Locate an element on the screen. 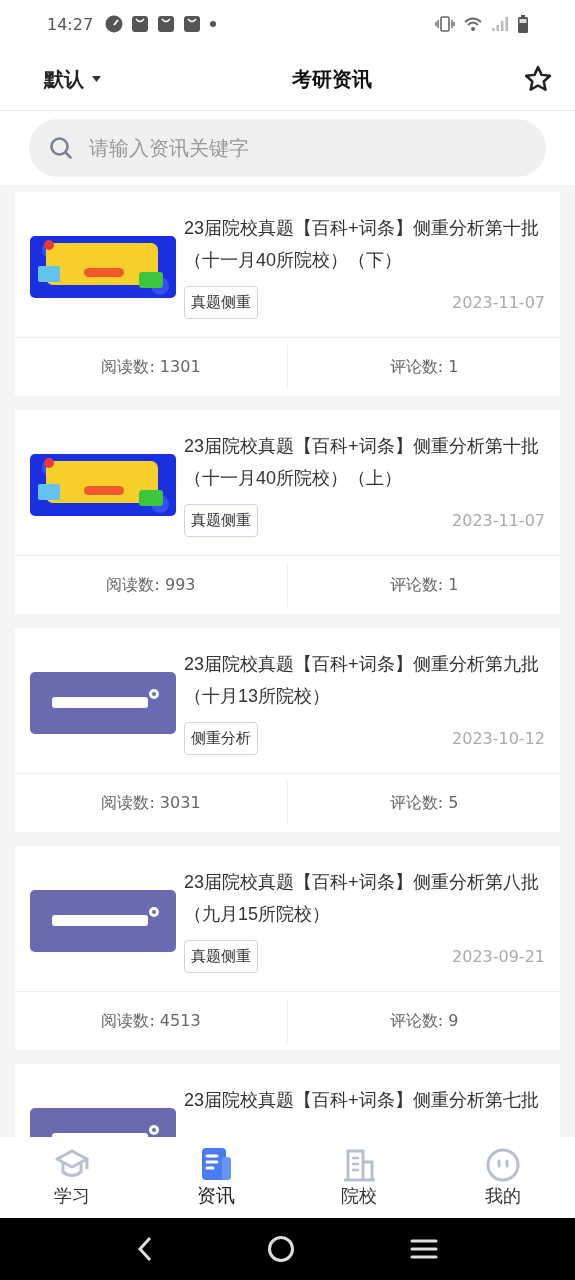 This screenshot has height=1280, width=575. read-count: 阅读数: 4513 is located at coordinates (151, 1021).